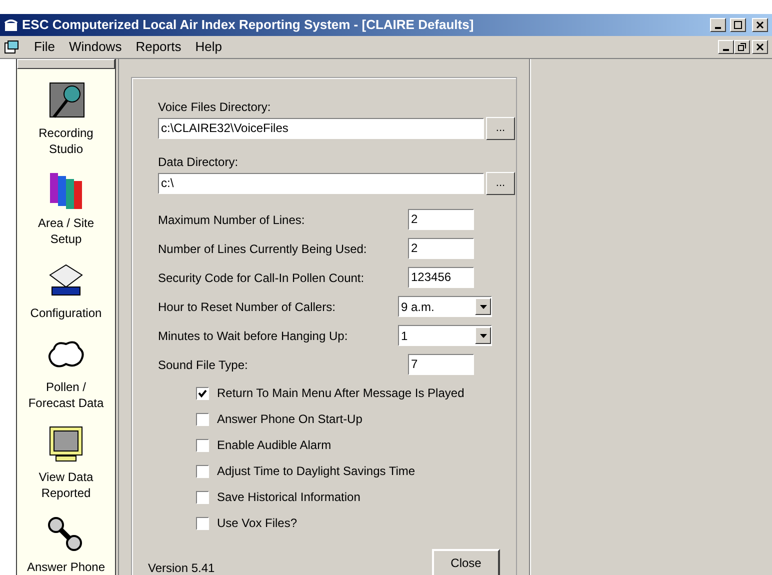  Describe the element at coordinates (247, 307) in the screenshot. I see `field-label: Hour to Reset Number of Callers:` at that location.